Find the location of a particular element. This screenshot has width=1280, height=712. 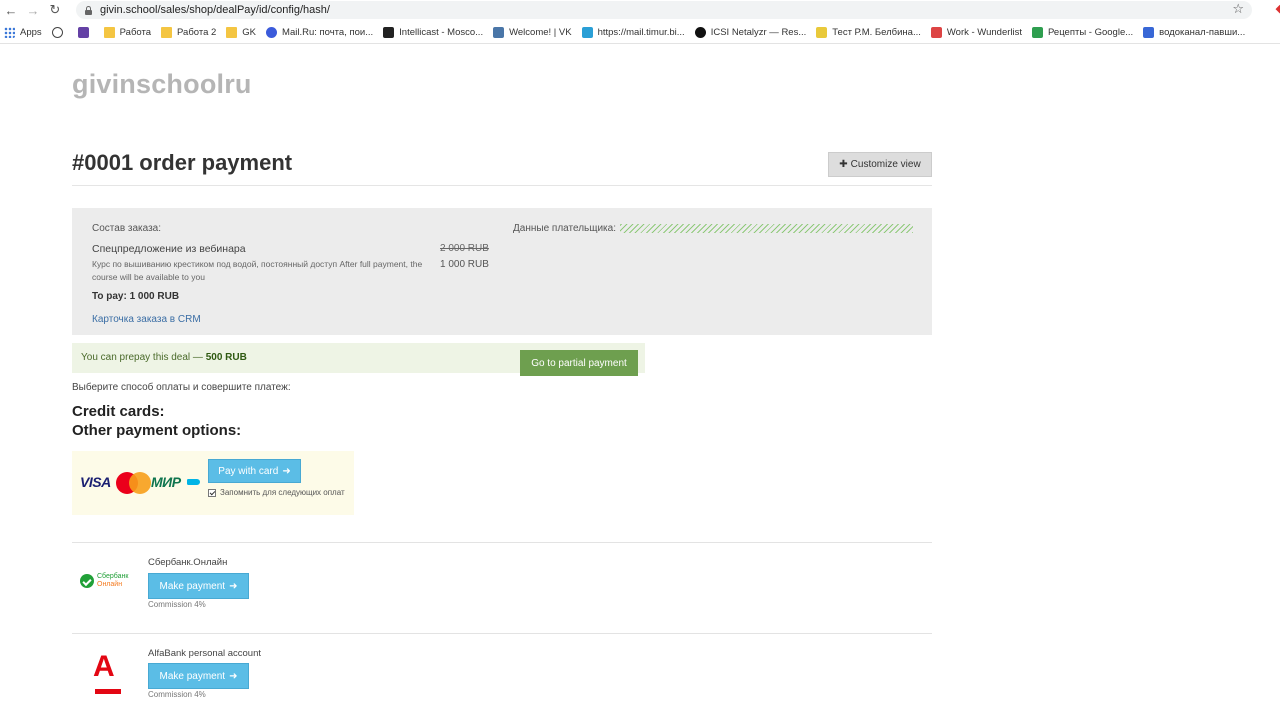

sberbank-mark-icon is located at coordinates (87, 581).